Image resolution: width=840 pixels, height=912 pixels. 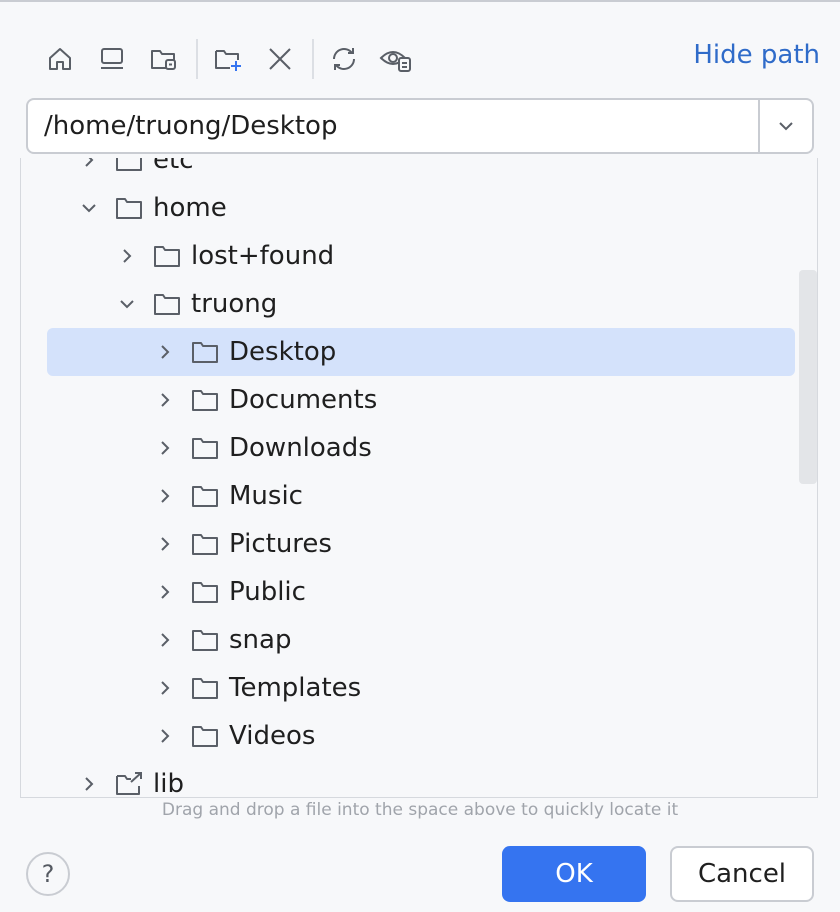 What do you see at coordinates (283, 352) in the screenshot?
I see `tree-row-label: Desktop` at bounding box center [283, 352].